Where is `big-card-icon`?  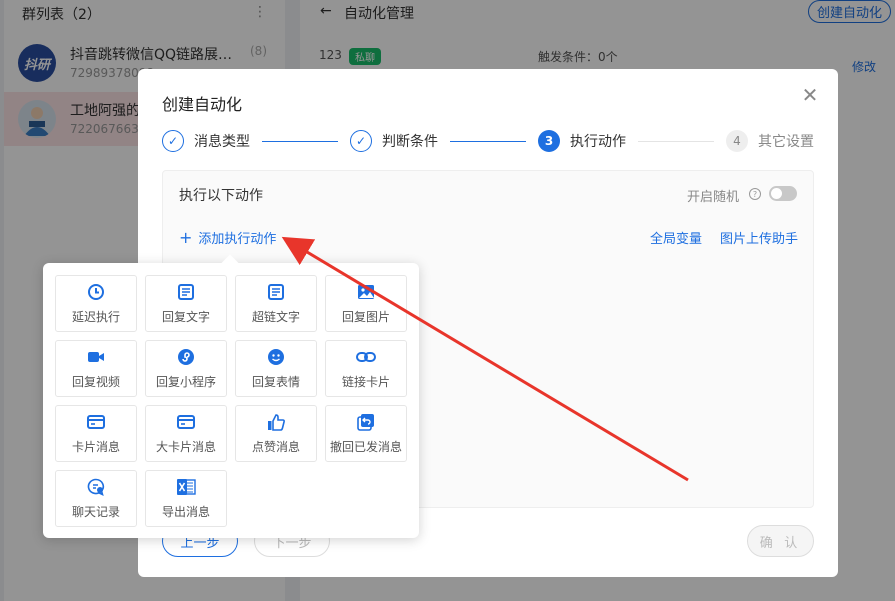
big-card-icon is located at coordinates (186, 422).